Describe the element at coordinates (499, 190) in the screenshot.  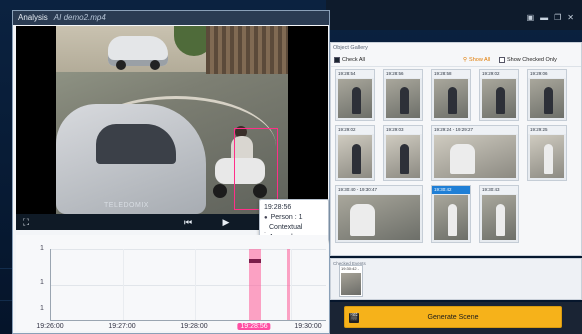
I see `thumbnail-time: 19:30:43` at that location.